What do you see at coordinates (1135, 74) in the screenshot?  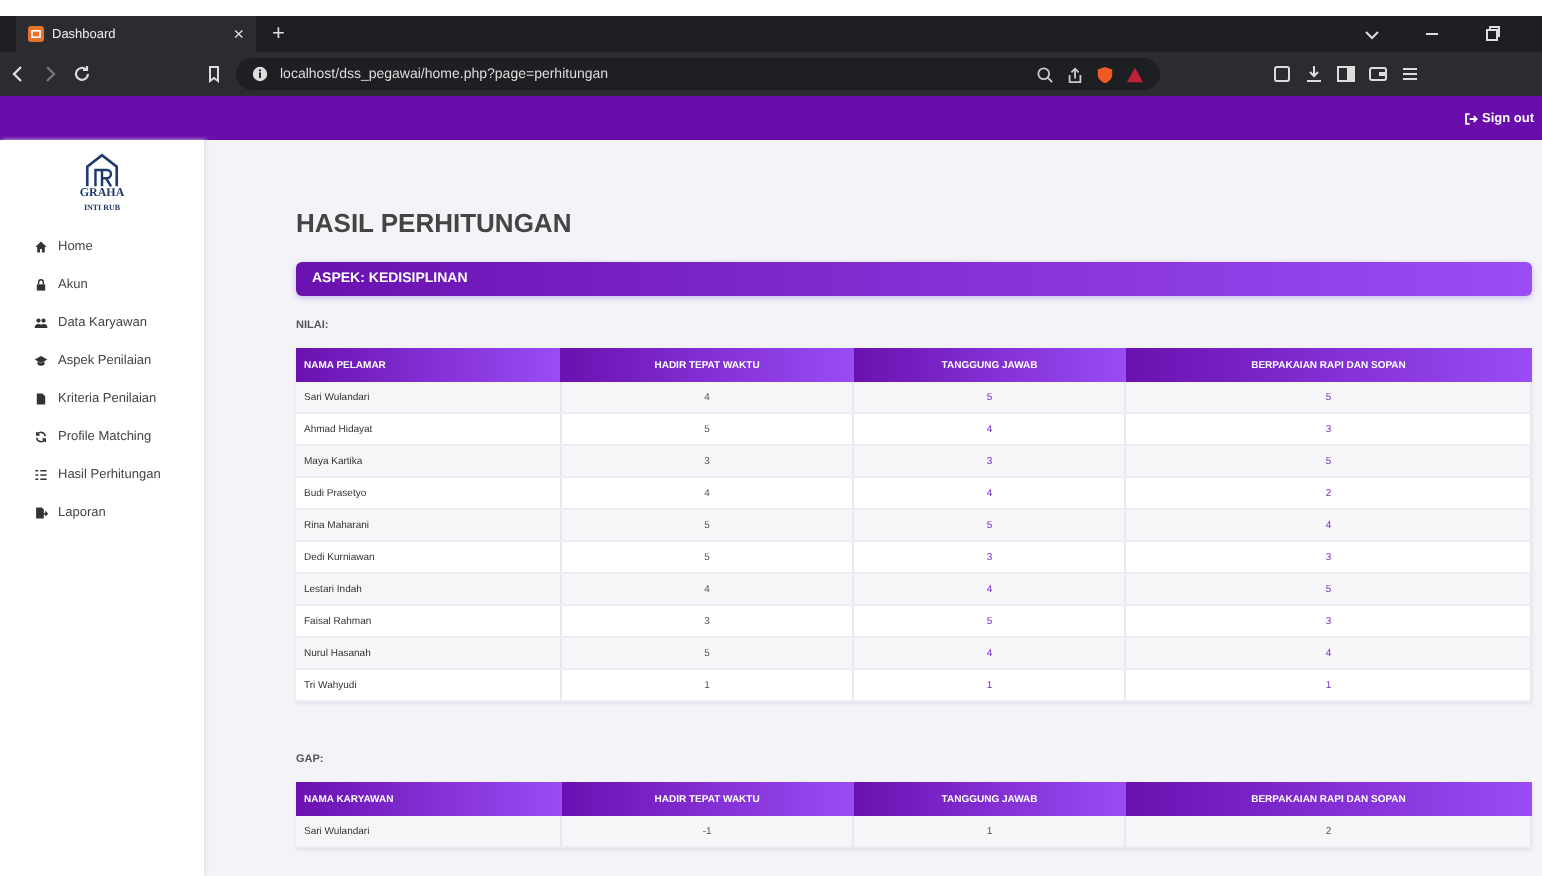 I see `triangle-icon` at bounding box center [1135, 74].